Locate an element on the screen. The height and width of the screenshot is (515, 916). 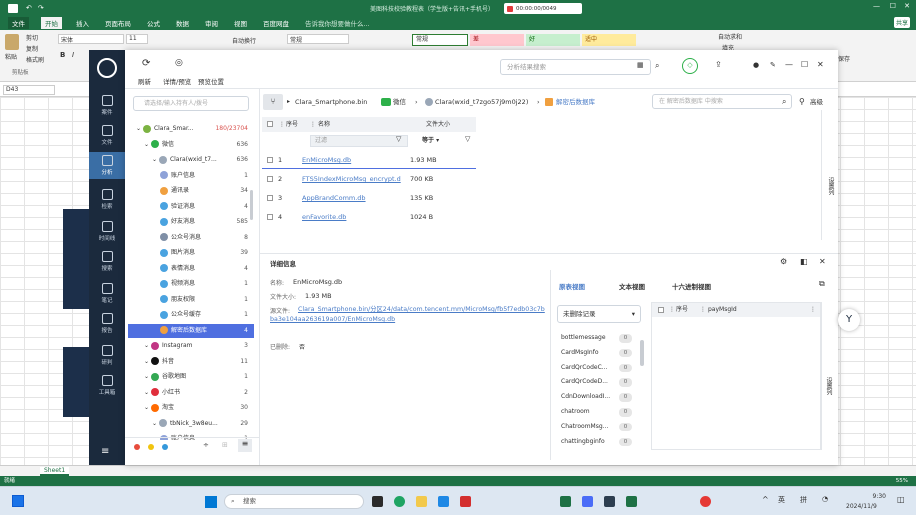
result-search-input: 分析结果搜索 is located at coordinates (575, 67).